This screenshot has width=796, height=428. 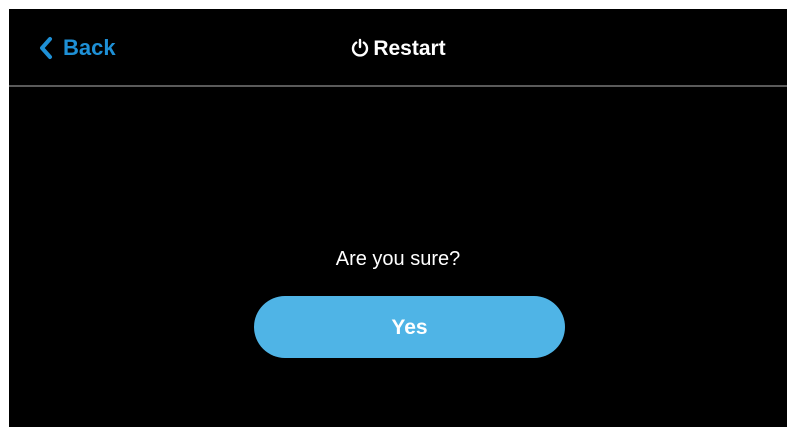 What do you see at coordinates (409, 48) in the screenshot?
I see `title-text: Restart` at bounding box center [409, 48].